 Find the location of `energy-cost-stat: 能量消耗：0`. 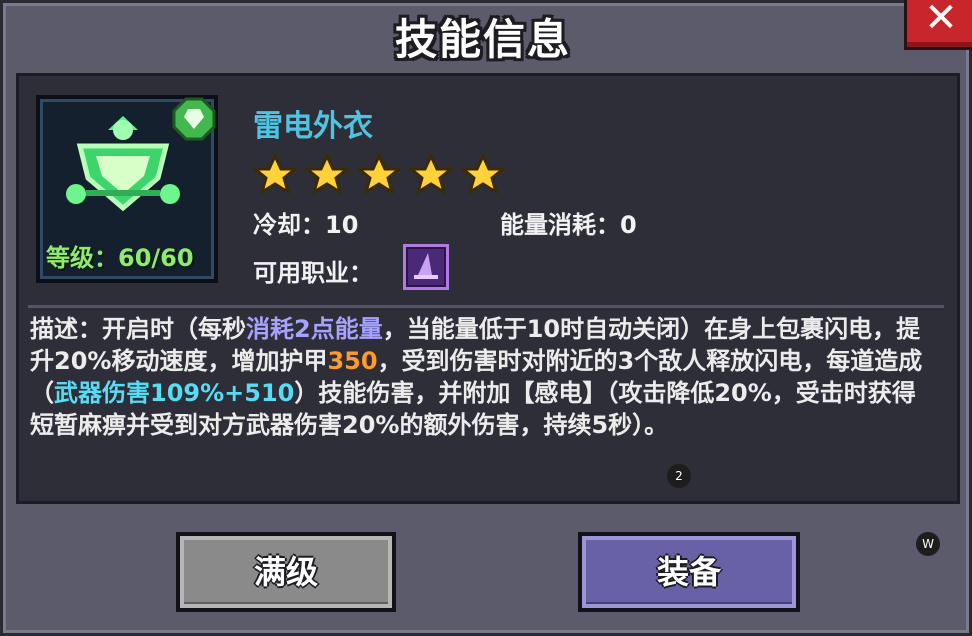

energy-cost-stat: 能量消耗：0 is located at coordinates (568, 222).